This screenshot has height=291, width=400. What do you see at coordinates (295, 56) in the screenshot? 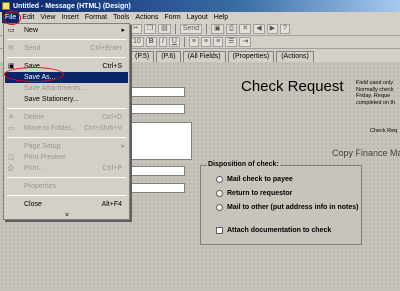
I see `tab-actions: (Actions)` at bounding box center [295, 56].